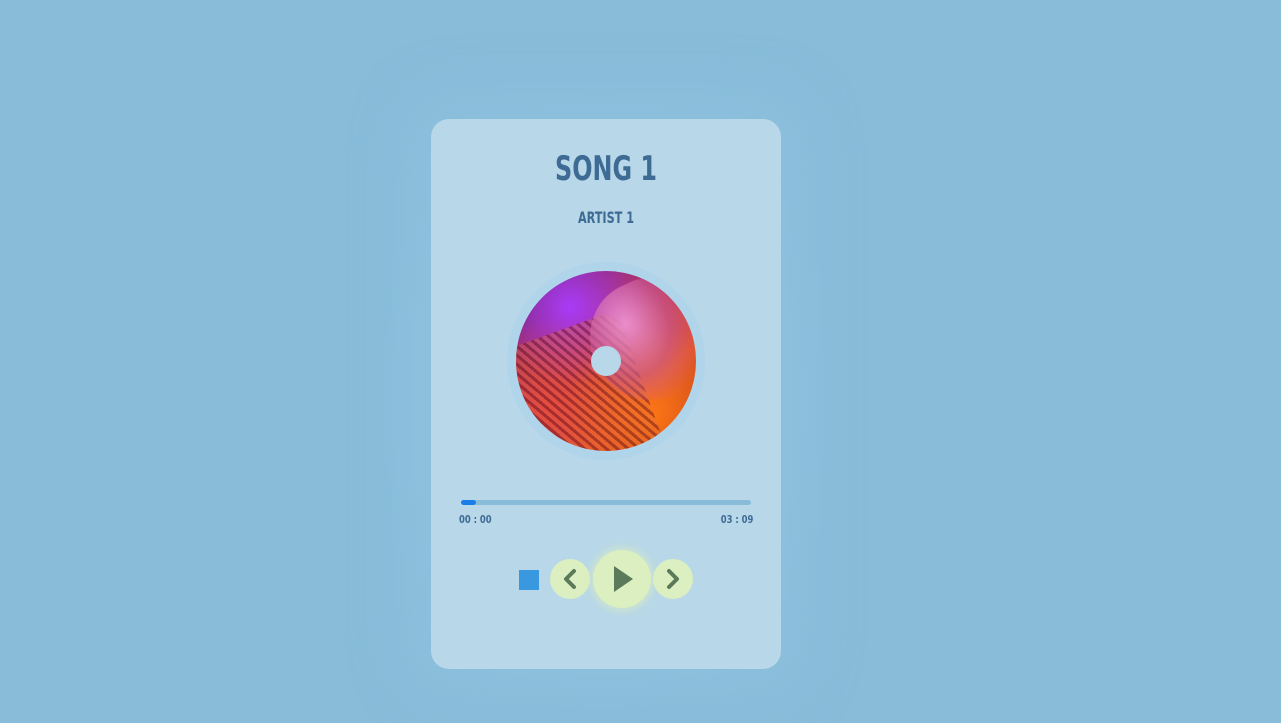 The width and height of the screenshot is (1281, 723). I want to click on song-title: SONG 1, so click(606, 169).